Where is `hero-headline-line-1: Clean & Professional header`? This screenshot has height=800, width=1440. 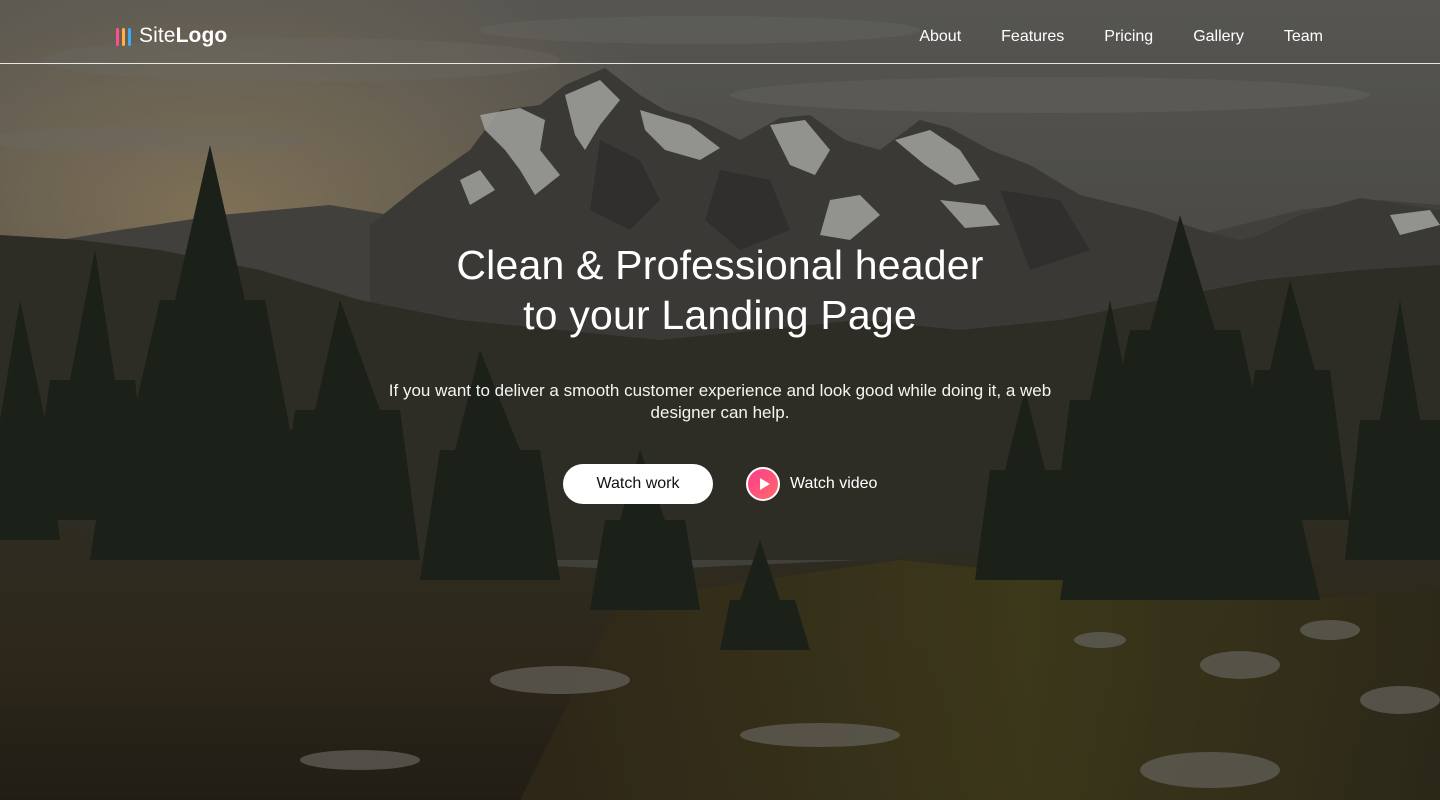 hero-headline-line-1: Clean & Professional header is located at coordinates (720, 265).